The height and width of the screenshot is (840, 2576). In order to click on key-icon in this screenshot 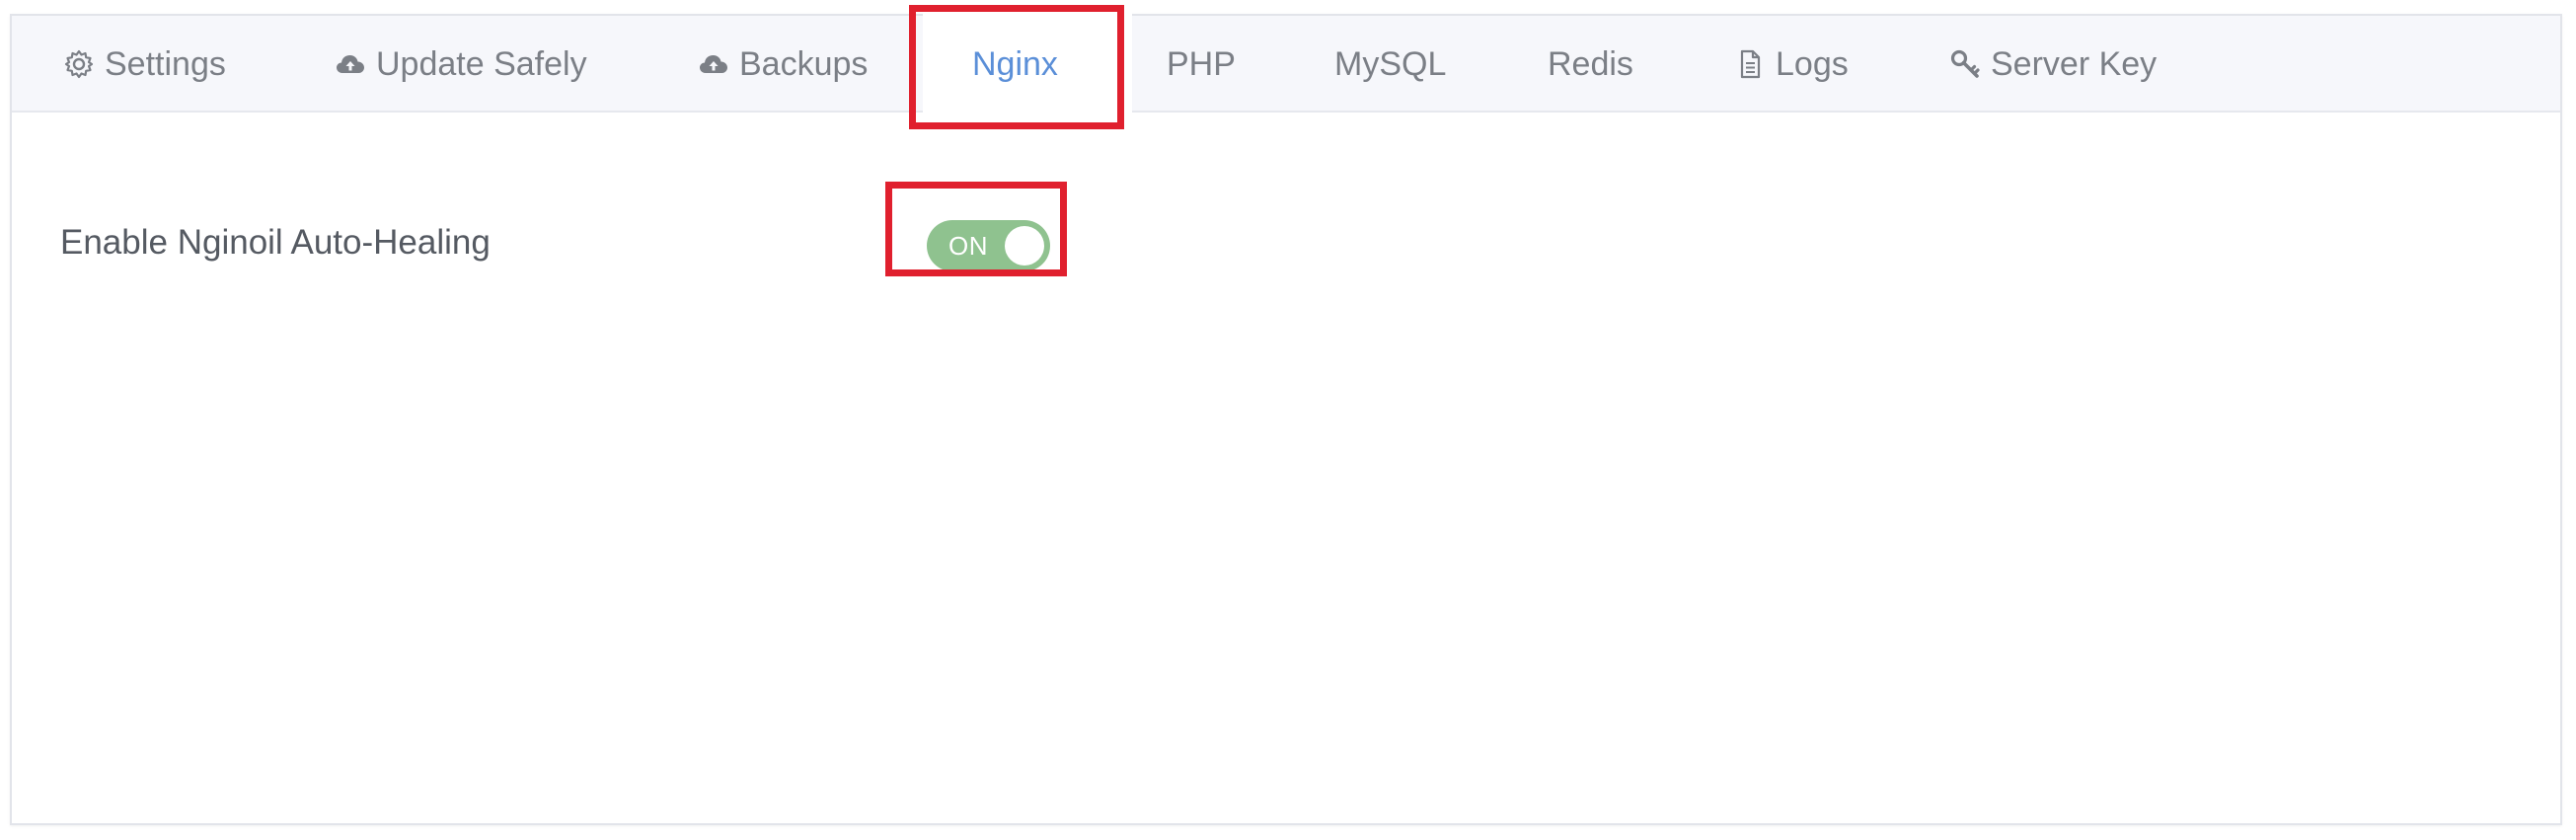, I will do `click(1965, 64)`.